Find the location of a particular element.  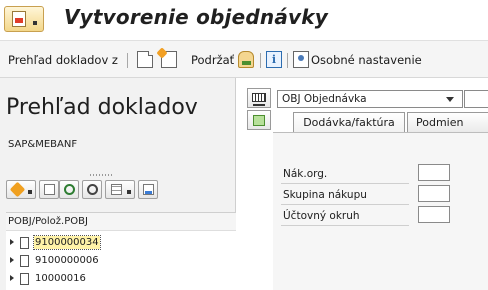

refresh-button is located at coordinates (69, 189).